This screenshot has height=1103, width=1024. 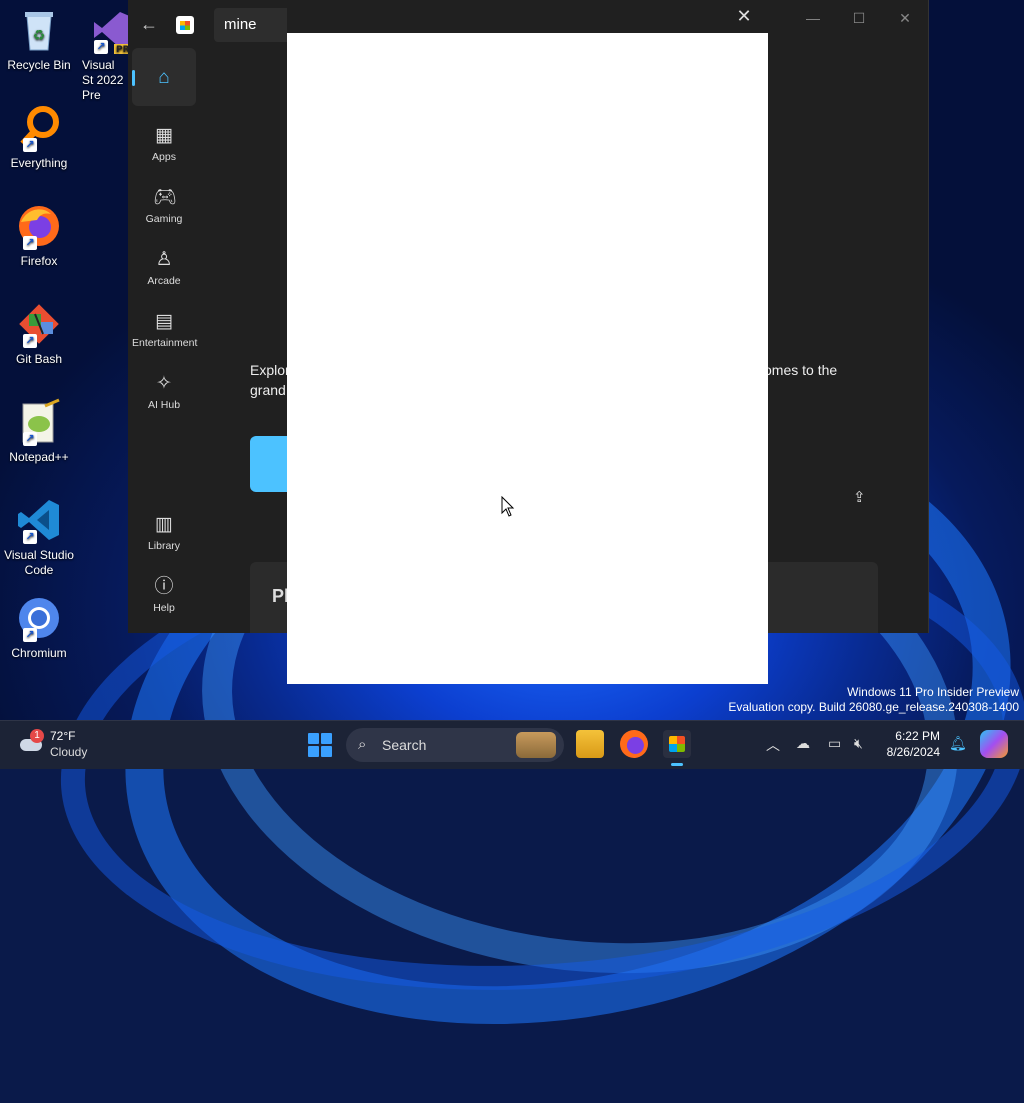 I want to click on clock: 6:22 PM 8/26/2024, so click(x=912, y=744).